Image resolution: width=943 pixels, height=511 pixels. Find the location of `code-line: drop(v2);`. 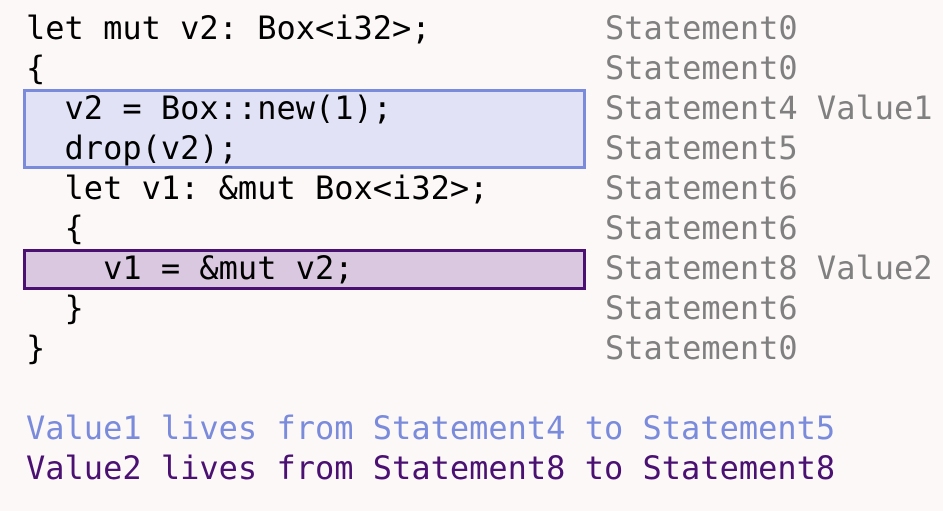

code-line: drop(v2); is located at coordinates (132, 148).